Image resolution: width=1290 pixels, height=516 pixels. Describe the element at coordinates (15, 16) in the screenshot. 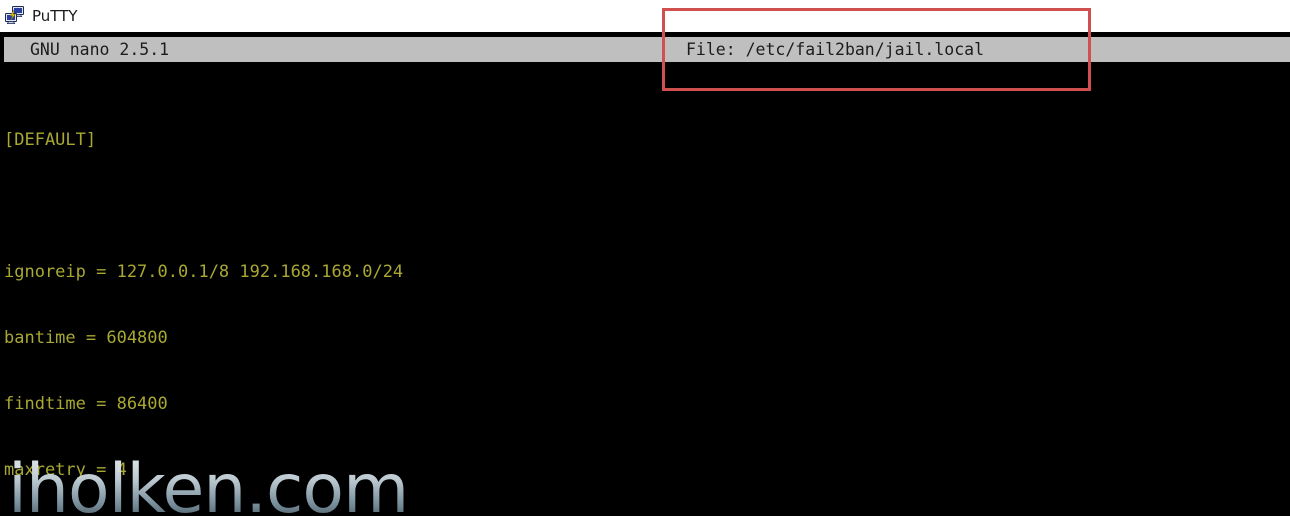

I see `putty-icon` at that location.